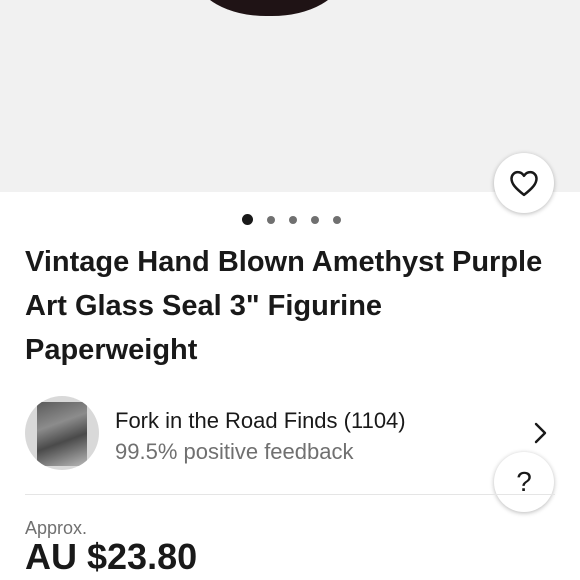 The image size is (580, 580). I want to click on add-to-watchlist-button, so click(524, 183).